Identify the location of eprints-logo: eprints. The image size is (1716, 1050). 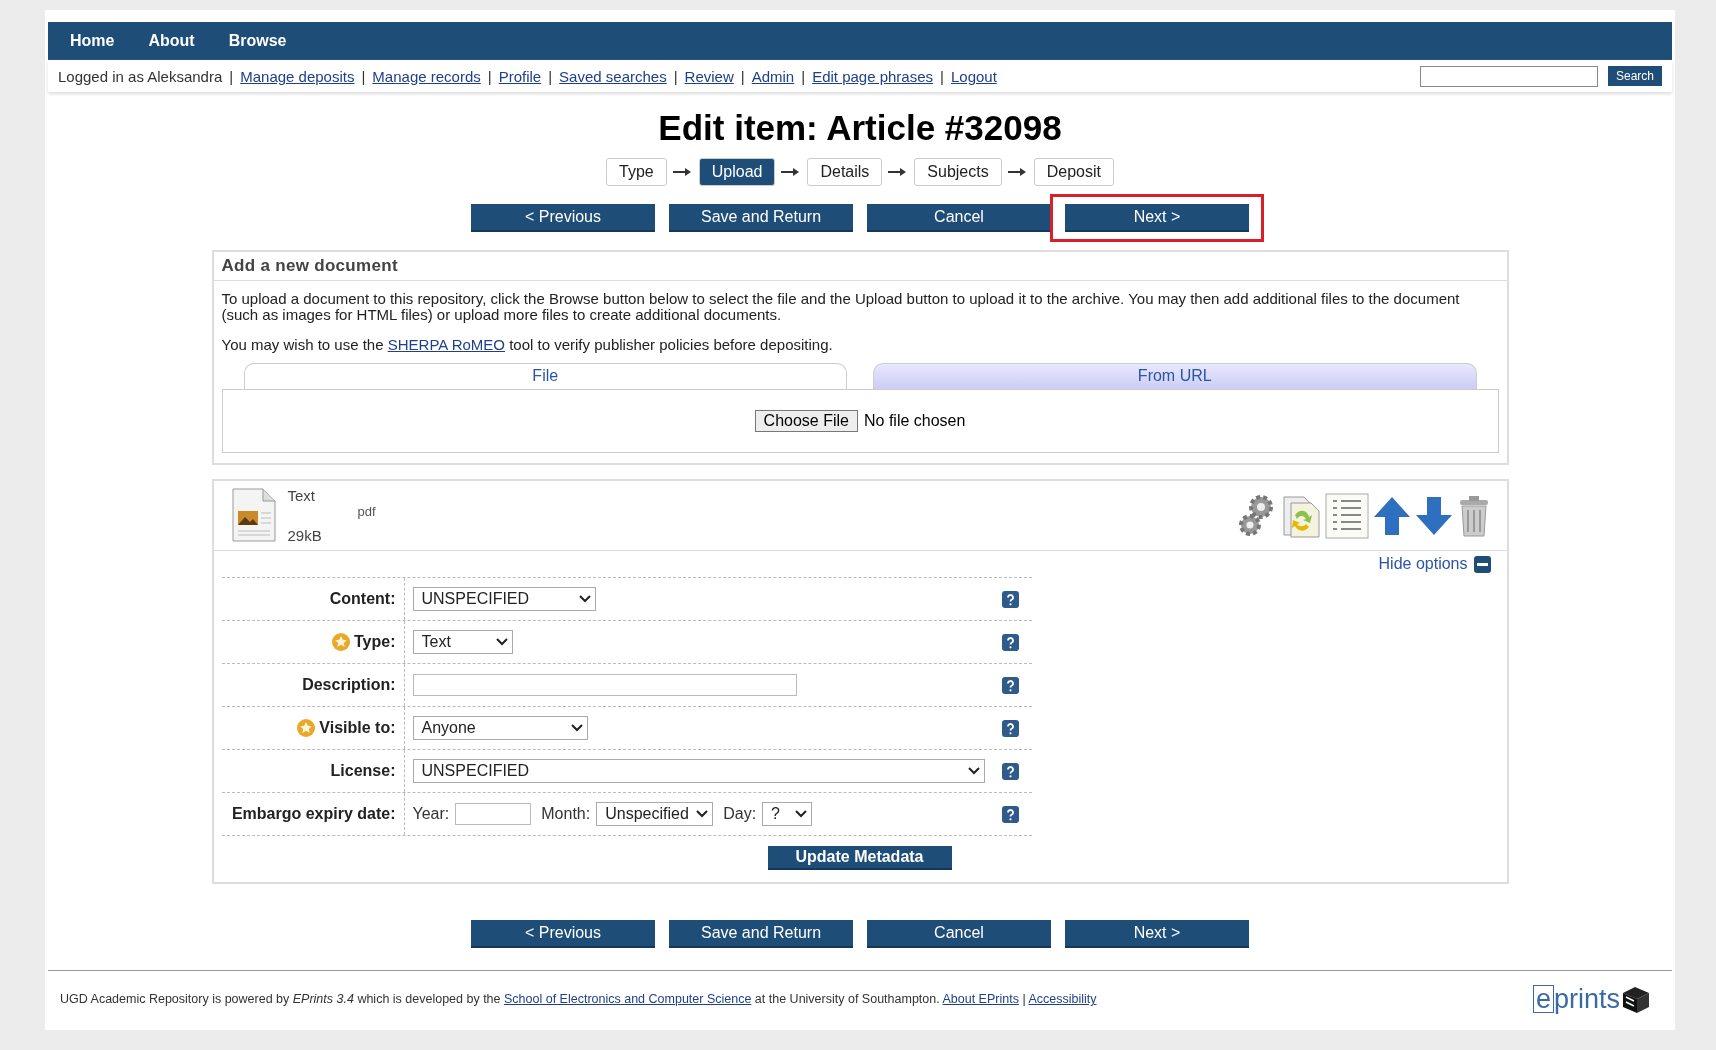
(1592, 999).